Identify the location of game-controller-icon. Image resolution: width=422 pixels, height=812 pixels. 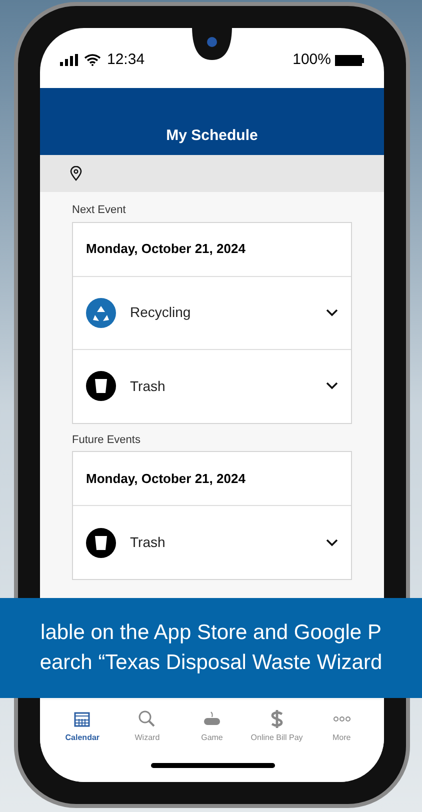
(211, 719).